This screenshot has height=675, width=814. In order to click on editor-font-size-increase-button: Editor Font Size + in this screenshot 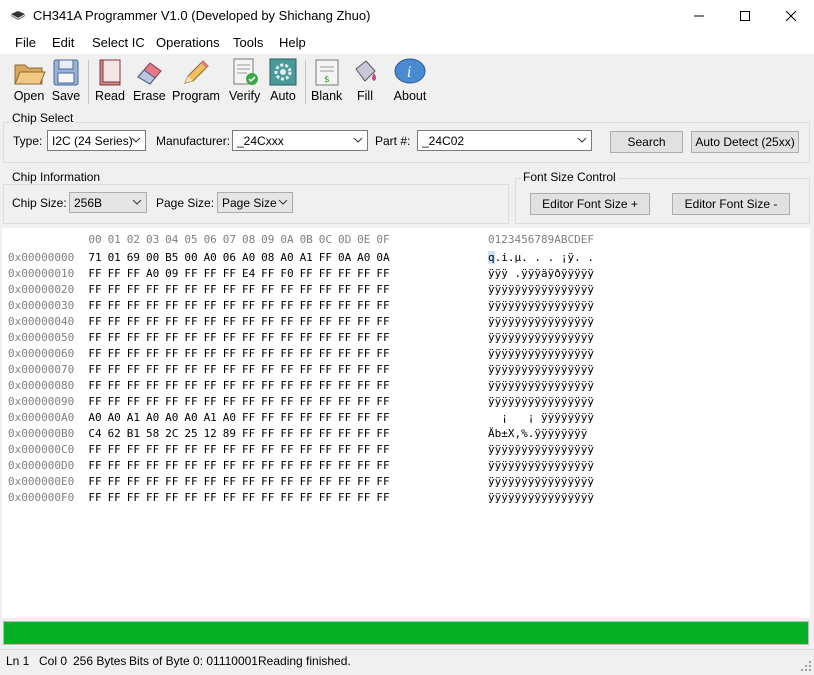, I will do `click(590, 204)`.